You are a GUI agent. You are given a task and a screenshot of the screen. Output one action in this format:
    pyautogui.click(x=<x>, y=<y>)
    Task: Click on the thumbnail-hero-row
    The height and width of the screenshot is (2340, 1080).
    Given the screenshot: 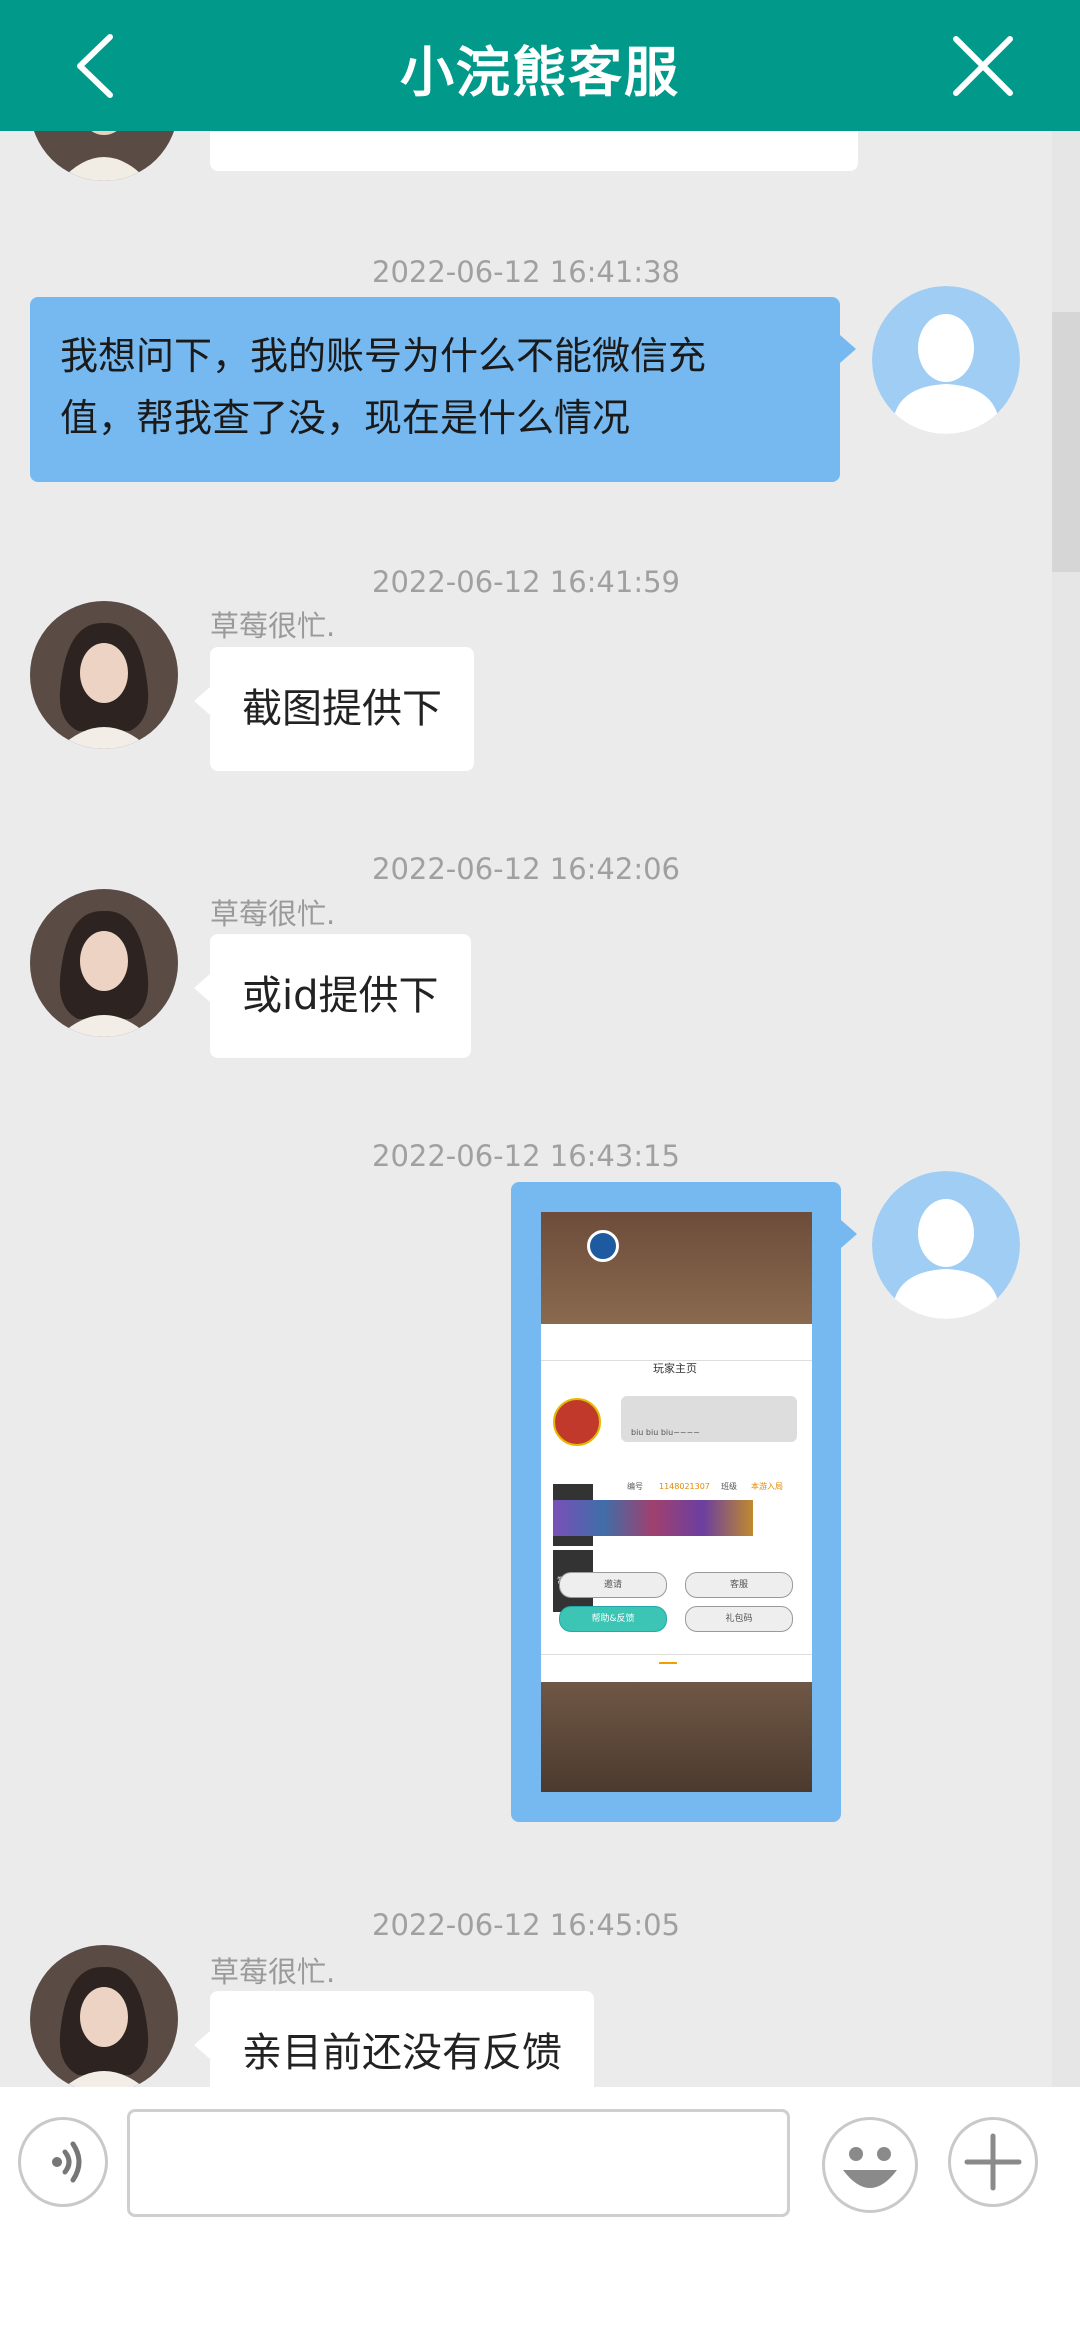 What is the action you would take?
    pyautogui.click(x=653, y=1518)
    